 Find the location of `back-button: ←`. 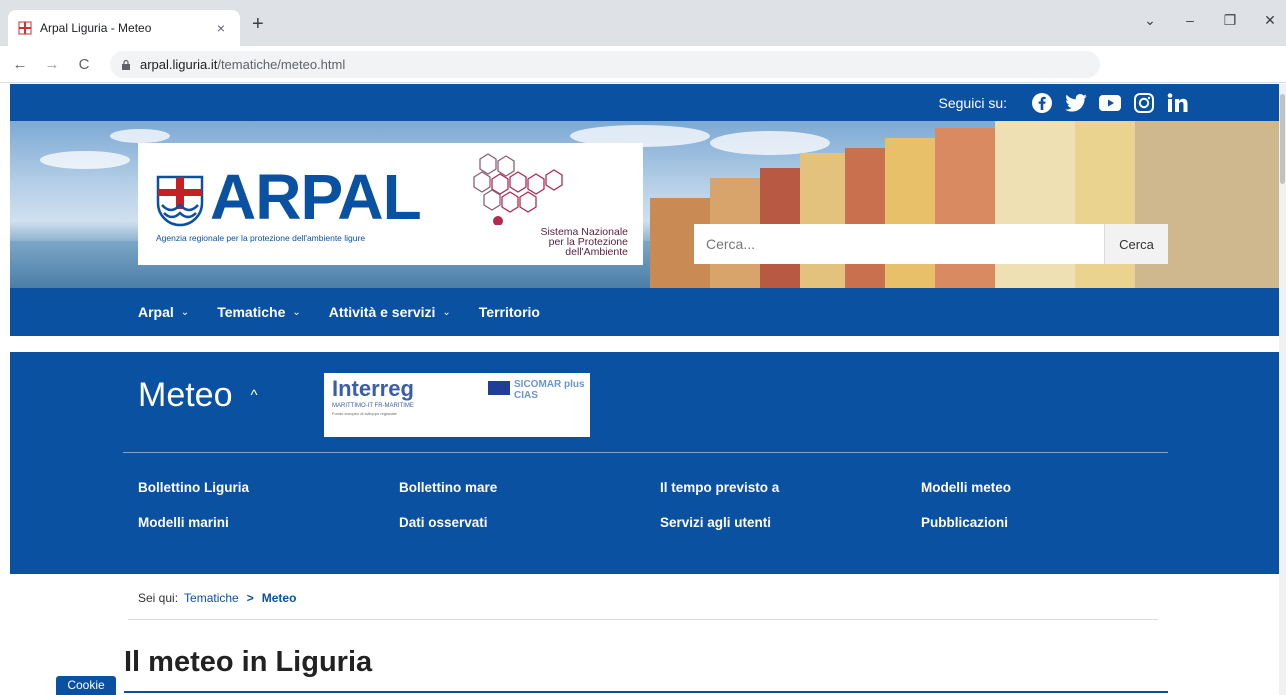

back-button: ← is located at coordinates (20, 64).